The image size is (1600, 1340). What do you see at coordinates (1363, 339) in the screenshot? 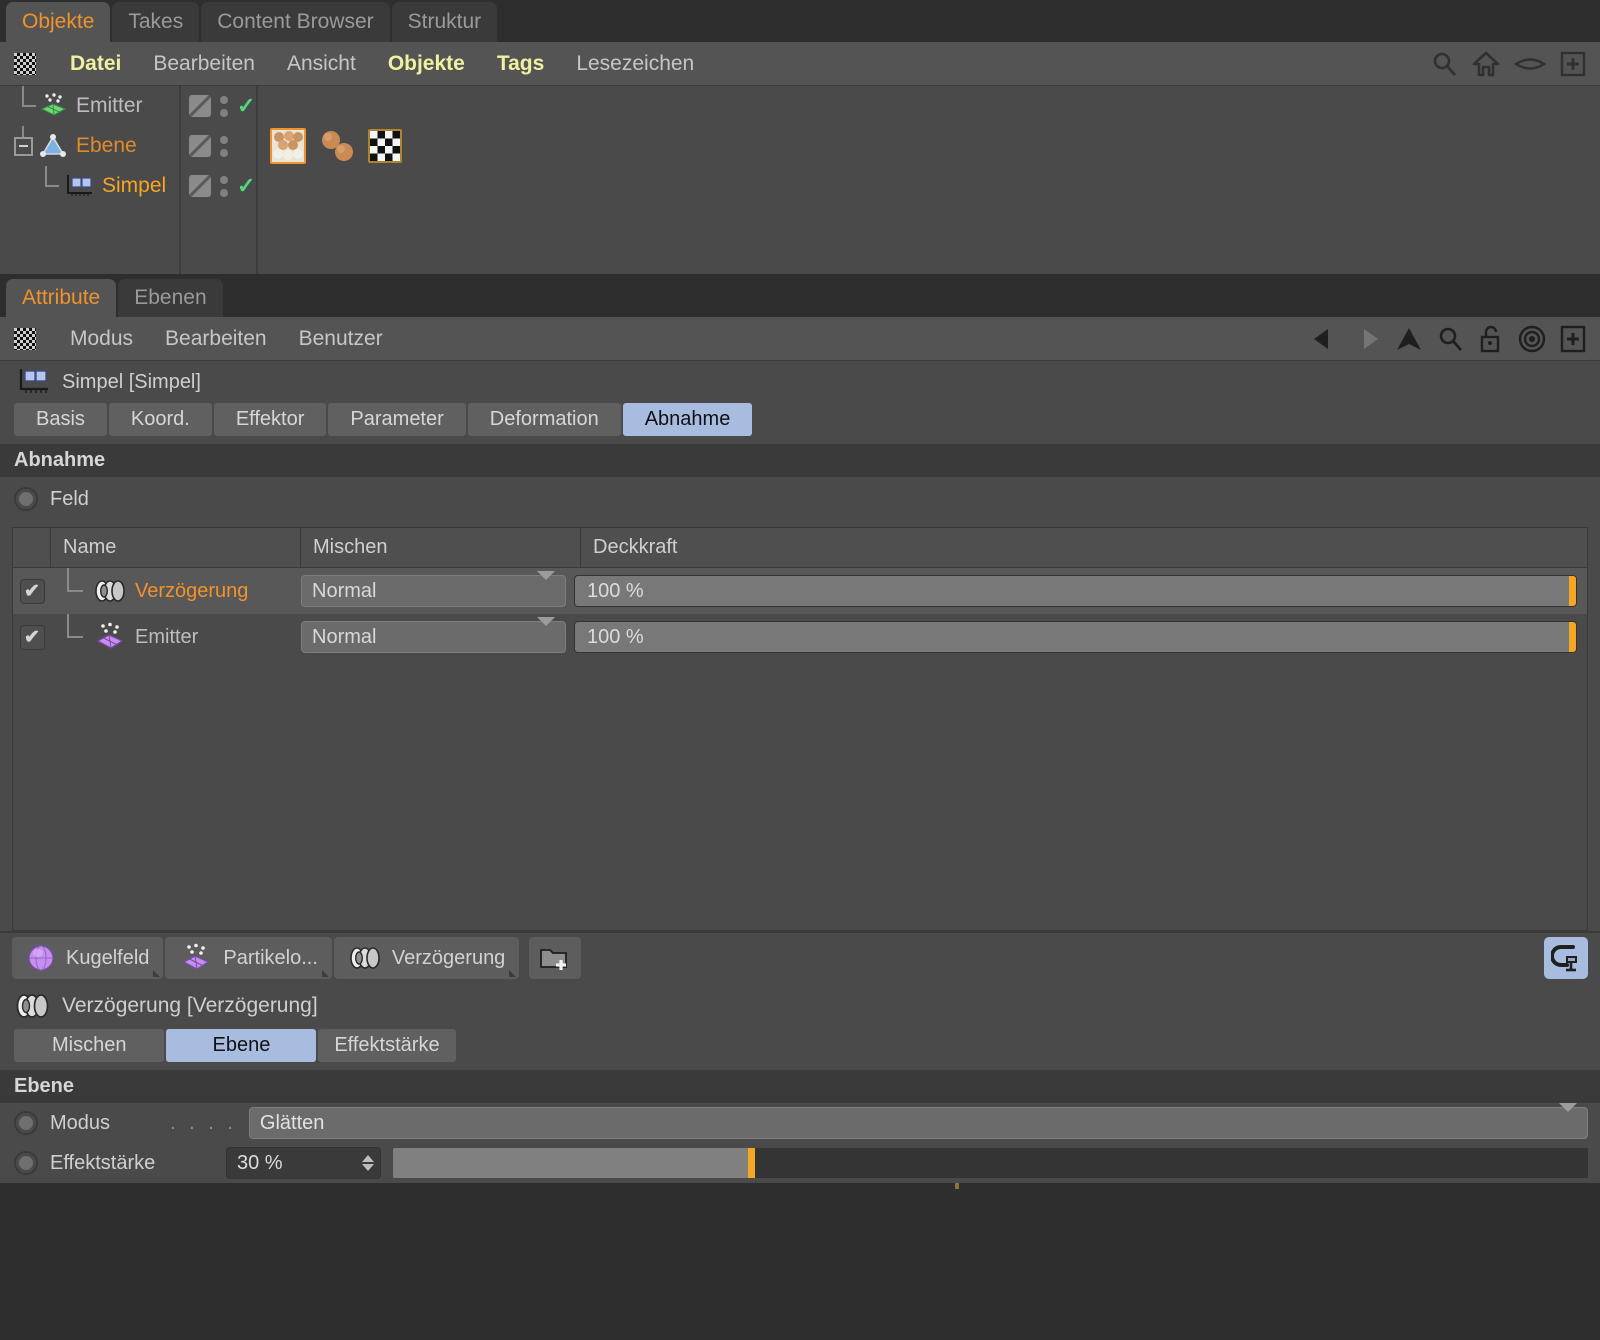
I see `forward-arrow-icon` at bounding box center [1363, 339].